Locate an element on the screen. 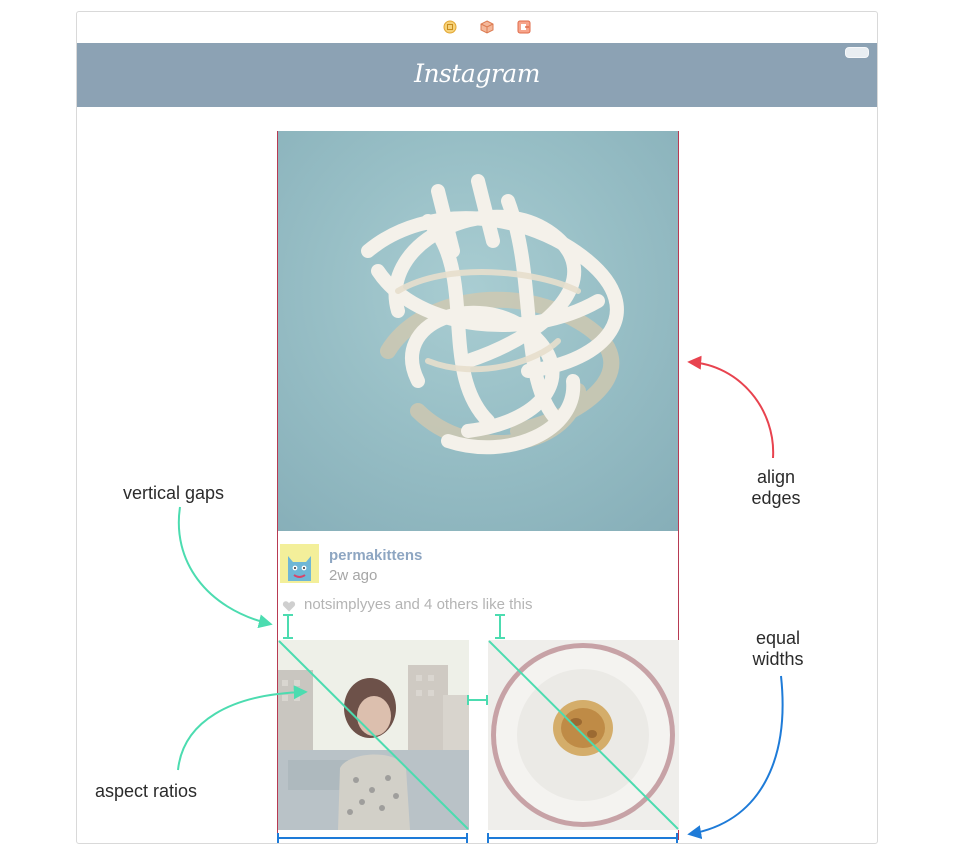 The height and width of the screenshot is (856, 961). portrait-photo is located at coordinates (373, 735).